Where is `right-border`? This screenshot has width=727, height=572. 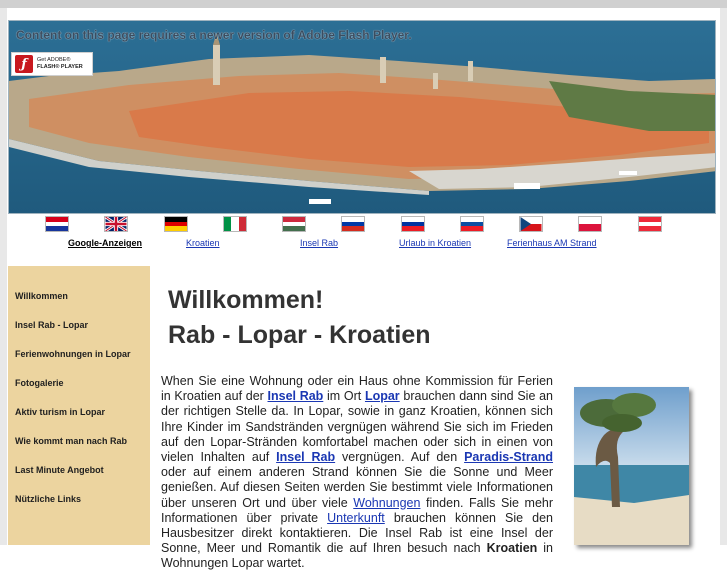
right-border is located at coordinates (723, 276).